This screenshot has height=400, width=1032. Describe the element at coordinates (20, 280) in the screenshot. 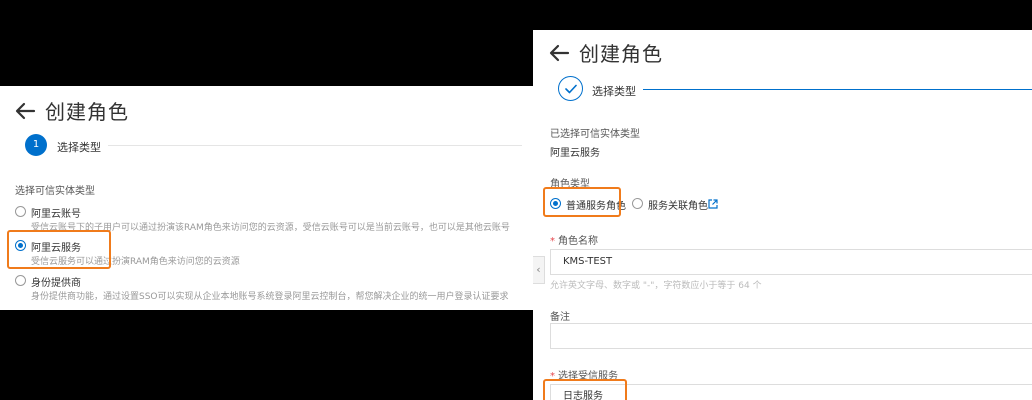

I see `radio-identity-provider` at that location.